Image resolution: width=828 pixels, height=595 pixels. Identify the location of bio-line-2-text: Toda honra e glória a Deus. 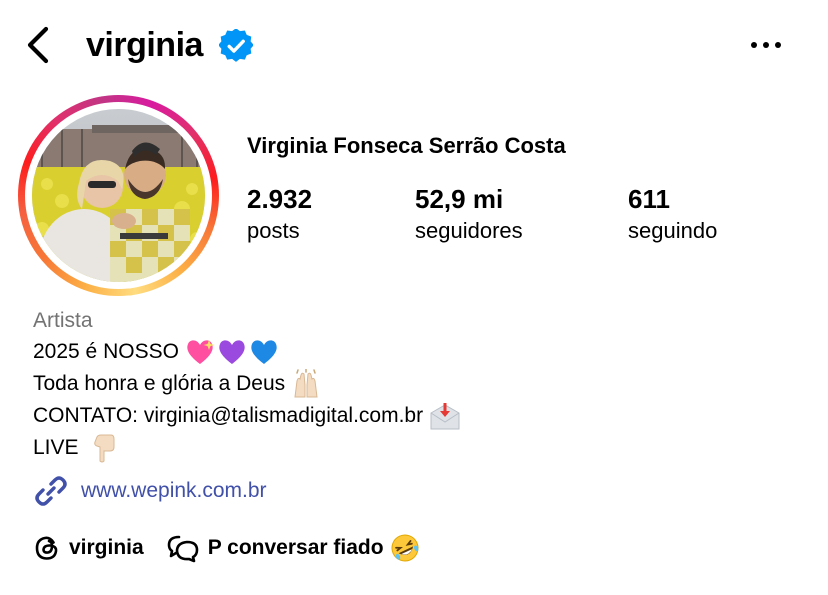
(159, 383).